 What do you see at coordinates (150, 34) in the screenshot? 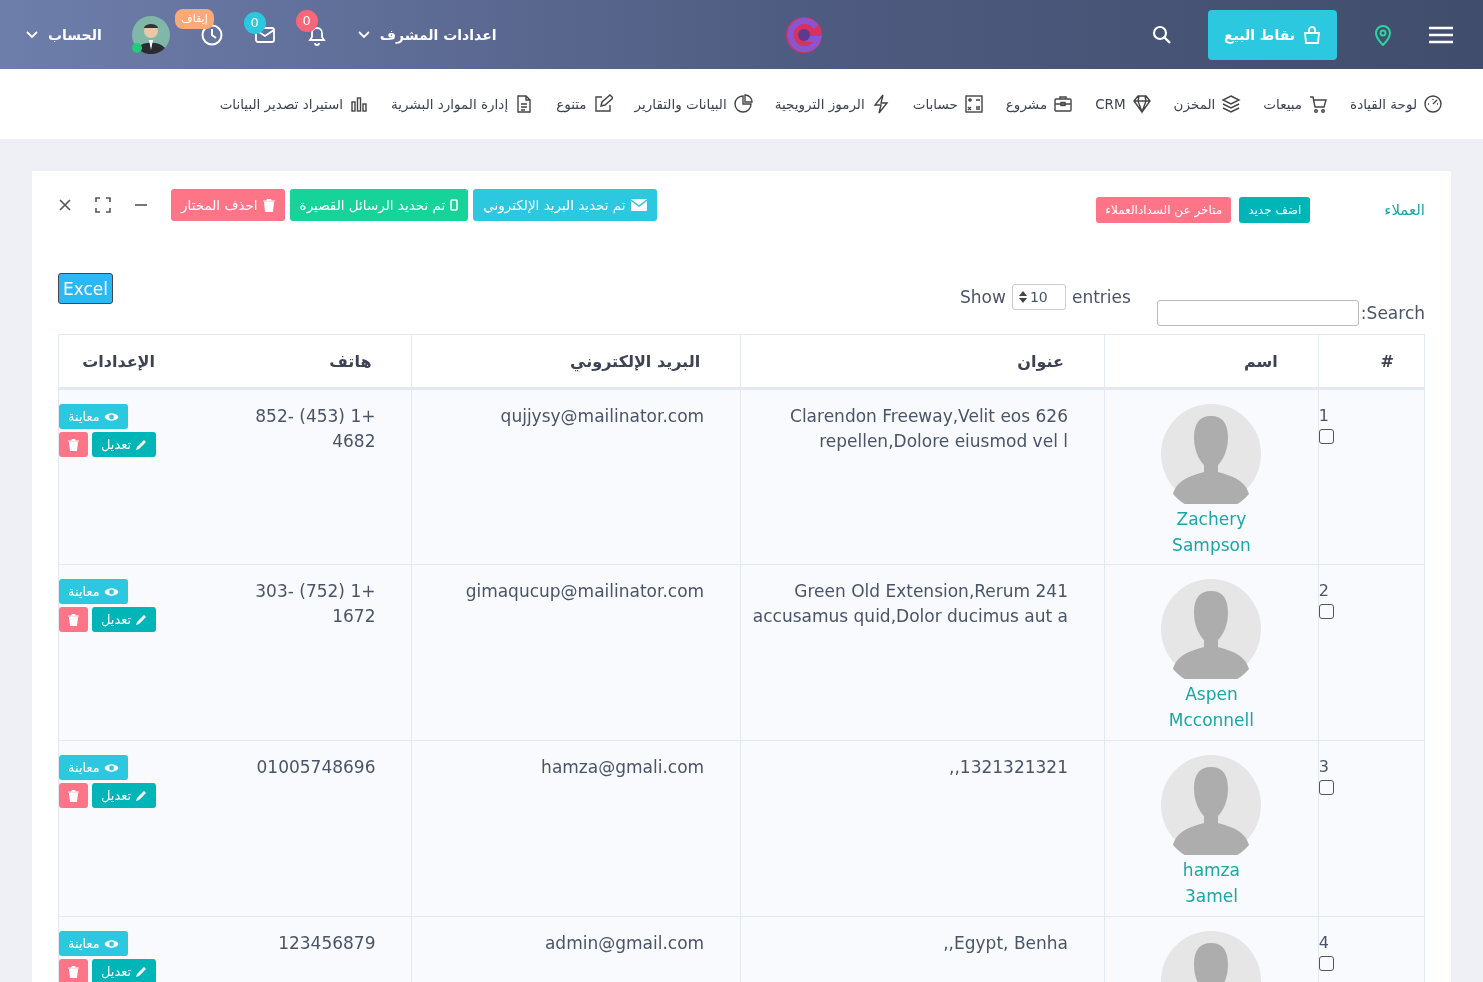
I see `user-avatar` at bounding box center [150, 34].